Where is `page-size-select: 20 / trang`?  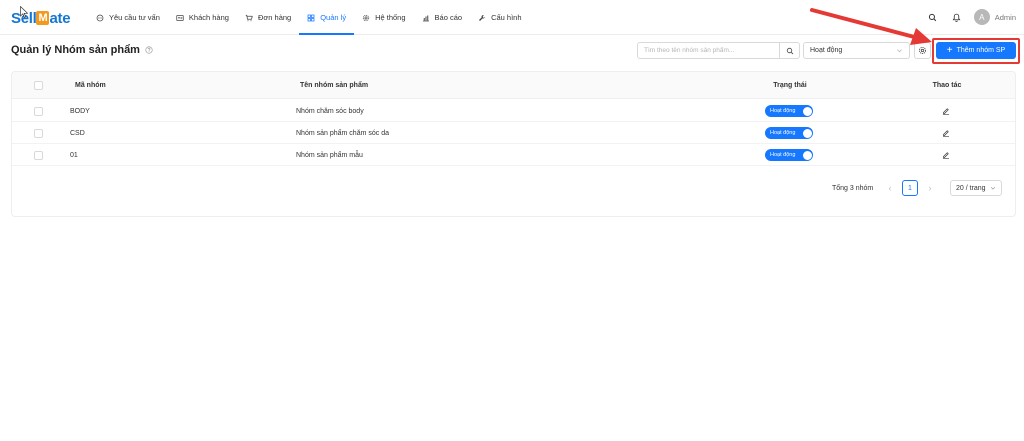
page-size-select: 20 / trang is located at coordinates (976, 188).